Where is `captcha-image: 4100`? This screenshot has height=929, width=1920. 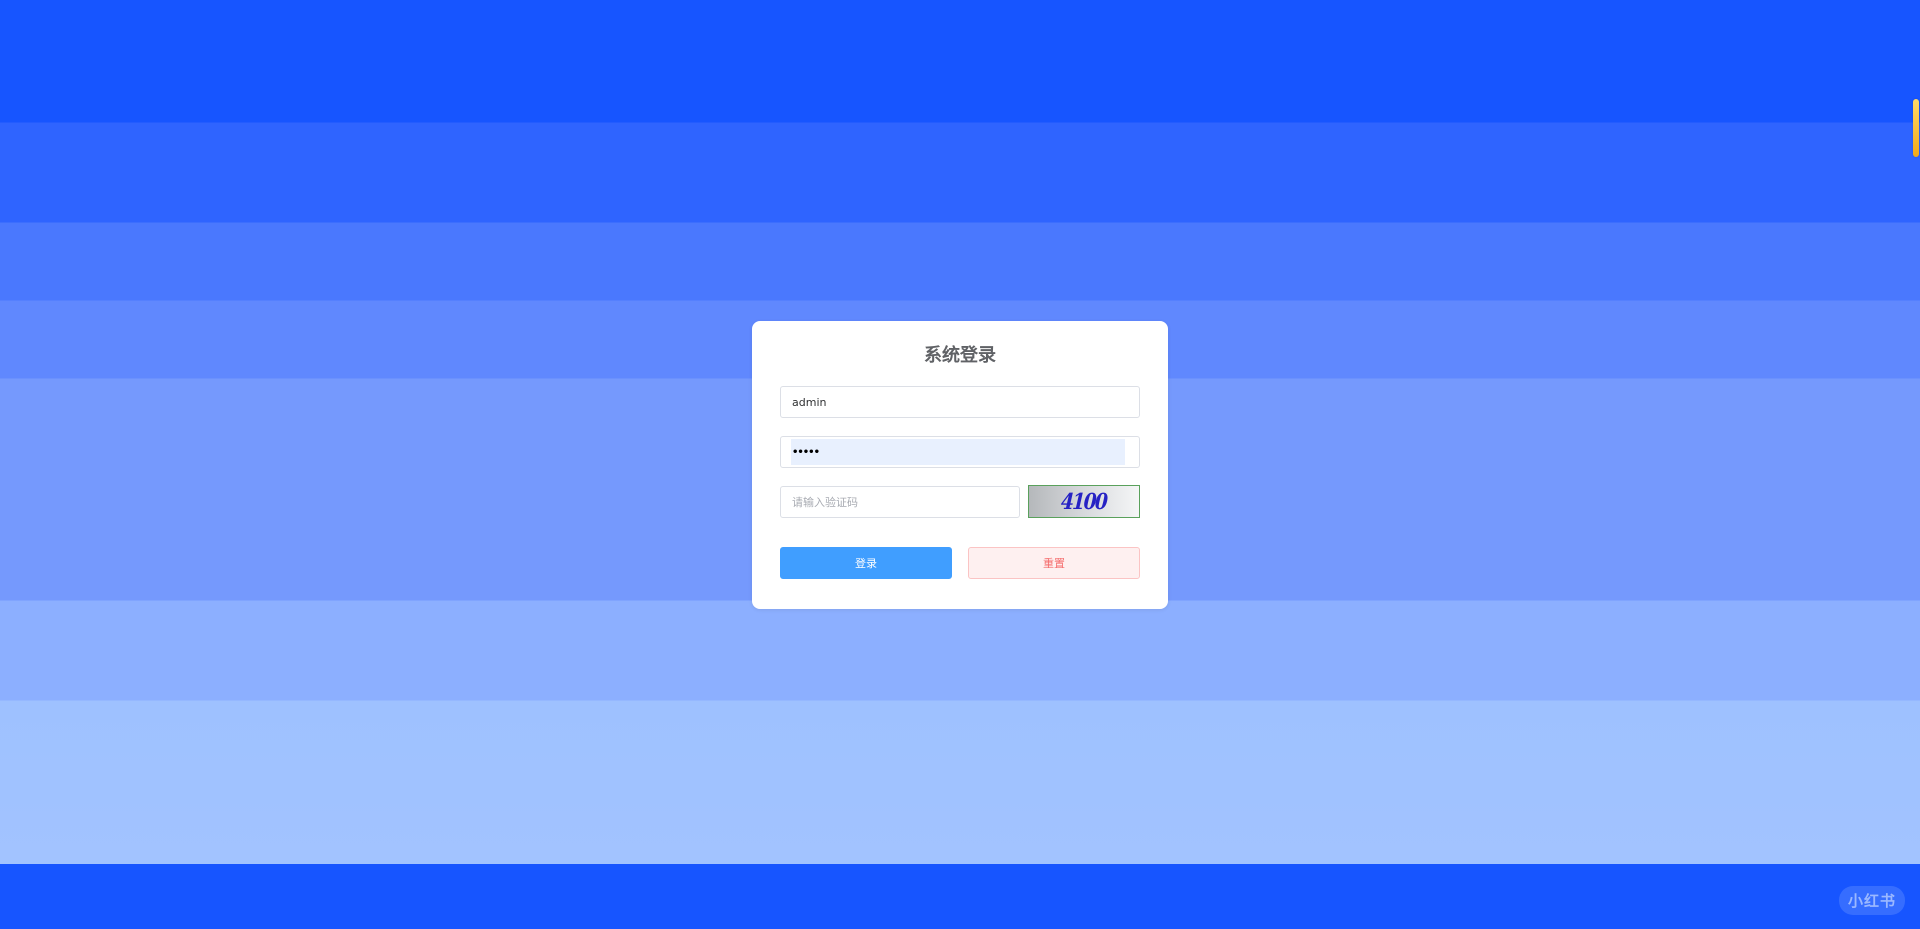 captcha-image: 4100 is located at coordinates (1084, 501).